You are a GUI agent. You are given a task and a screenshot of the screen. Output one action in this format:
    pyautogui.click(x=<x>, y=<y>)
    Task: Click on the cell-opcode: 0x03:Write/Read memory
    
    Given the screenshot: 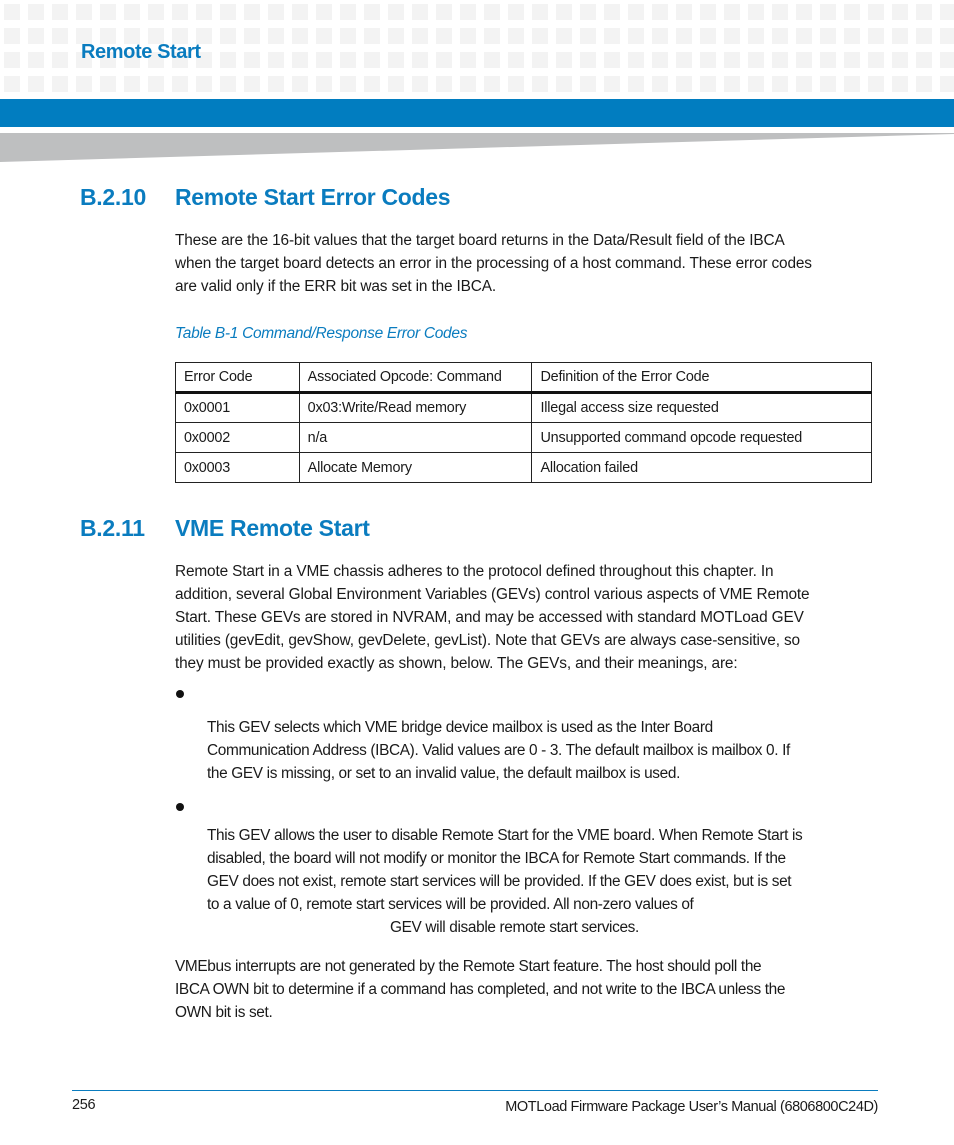 What is the action you would take?
    pyautogui.click(x=415, y=407)
    